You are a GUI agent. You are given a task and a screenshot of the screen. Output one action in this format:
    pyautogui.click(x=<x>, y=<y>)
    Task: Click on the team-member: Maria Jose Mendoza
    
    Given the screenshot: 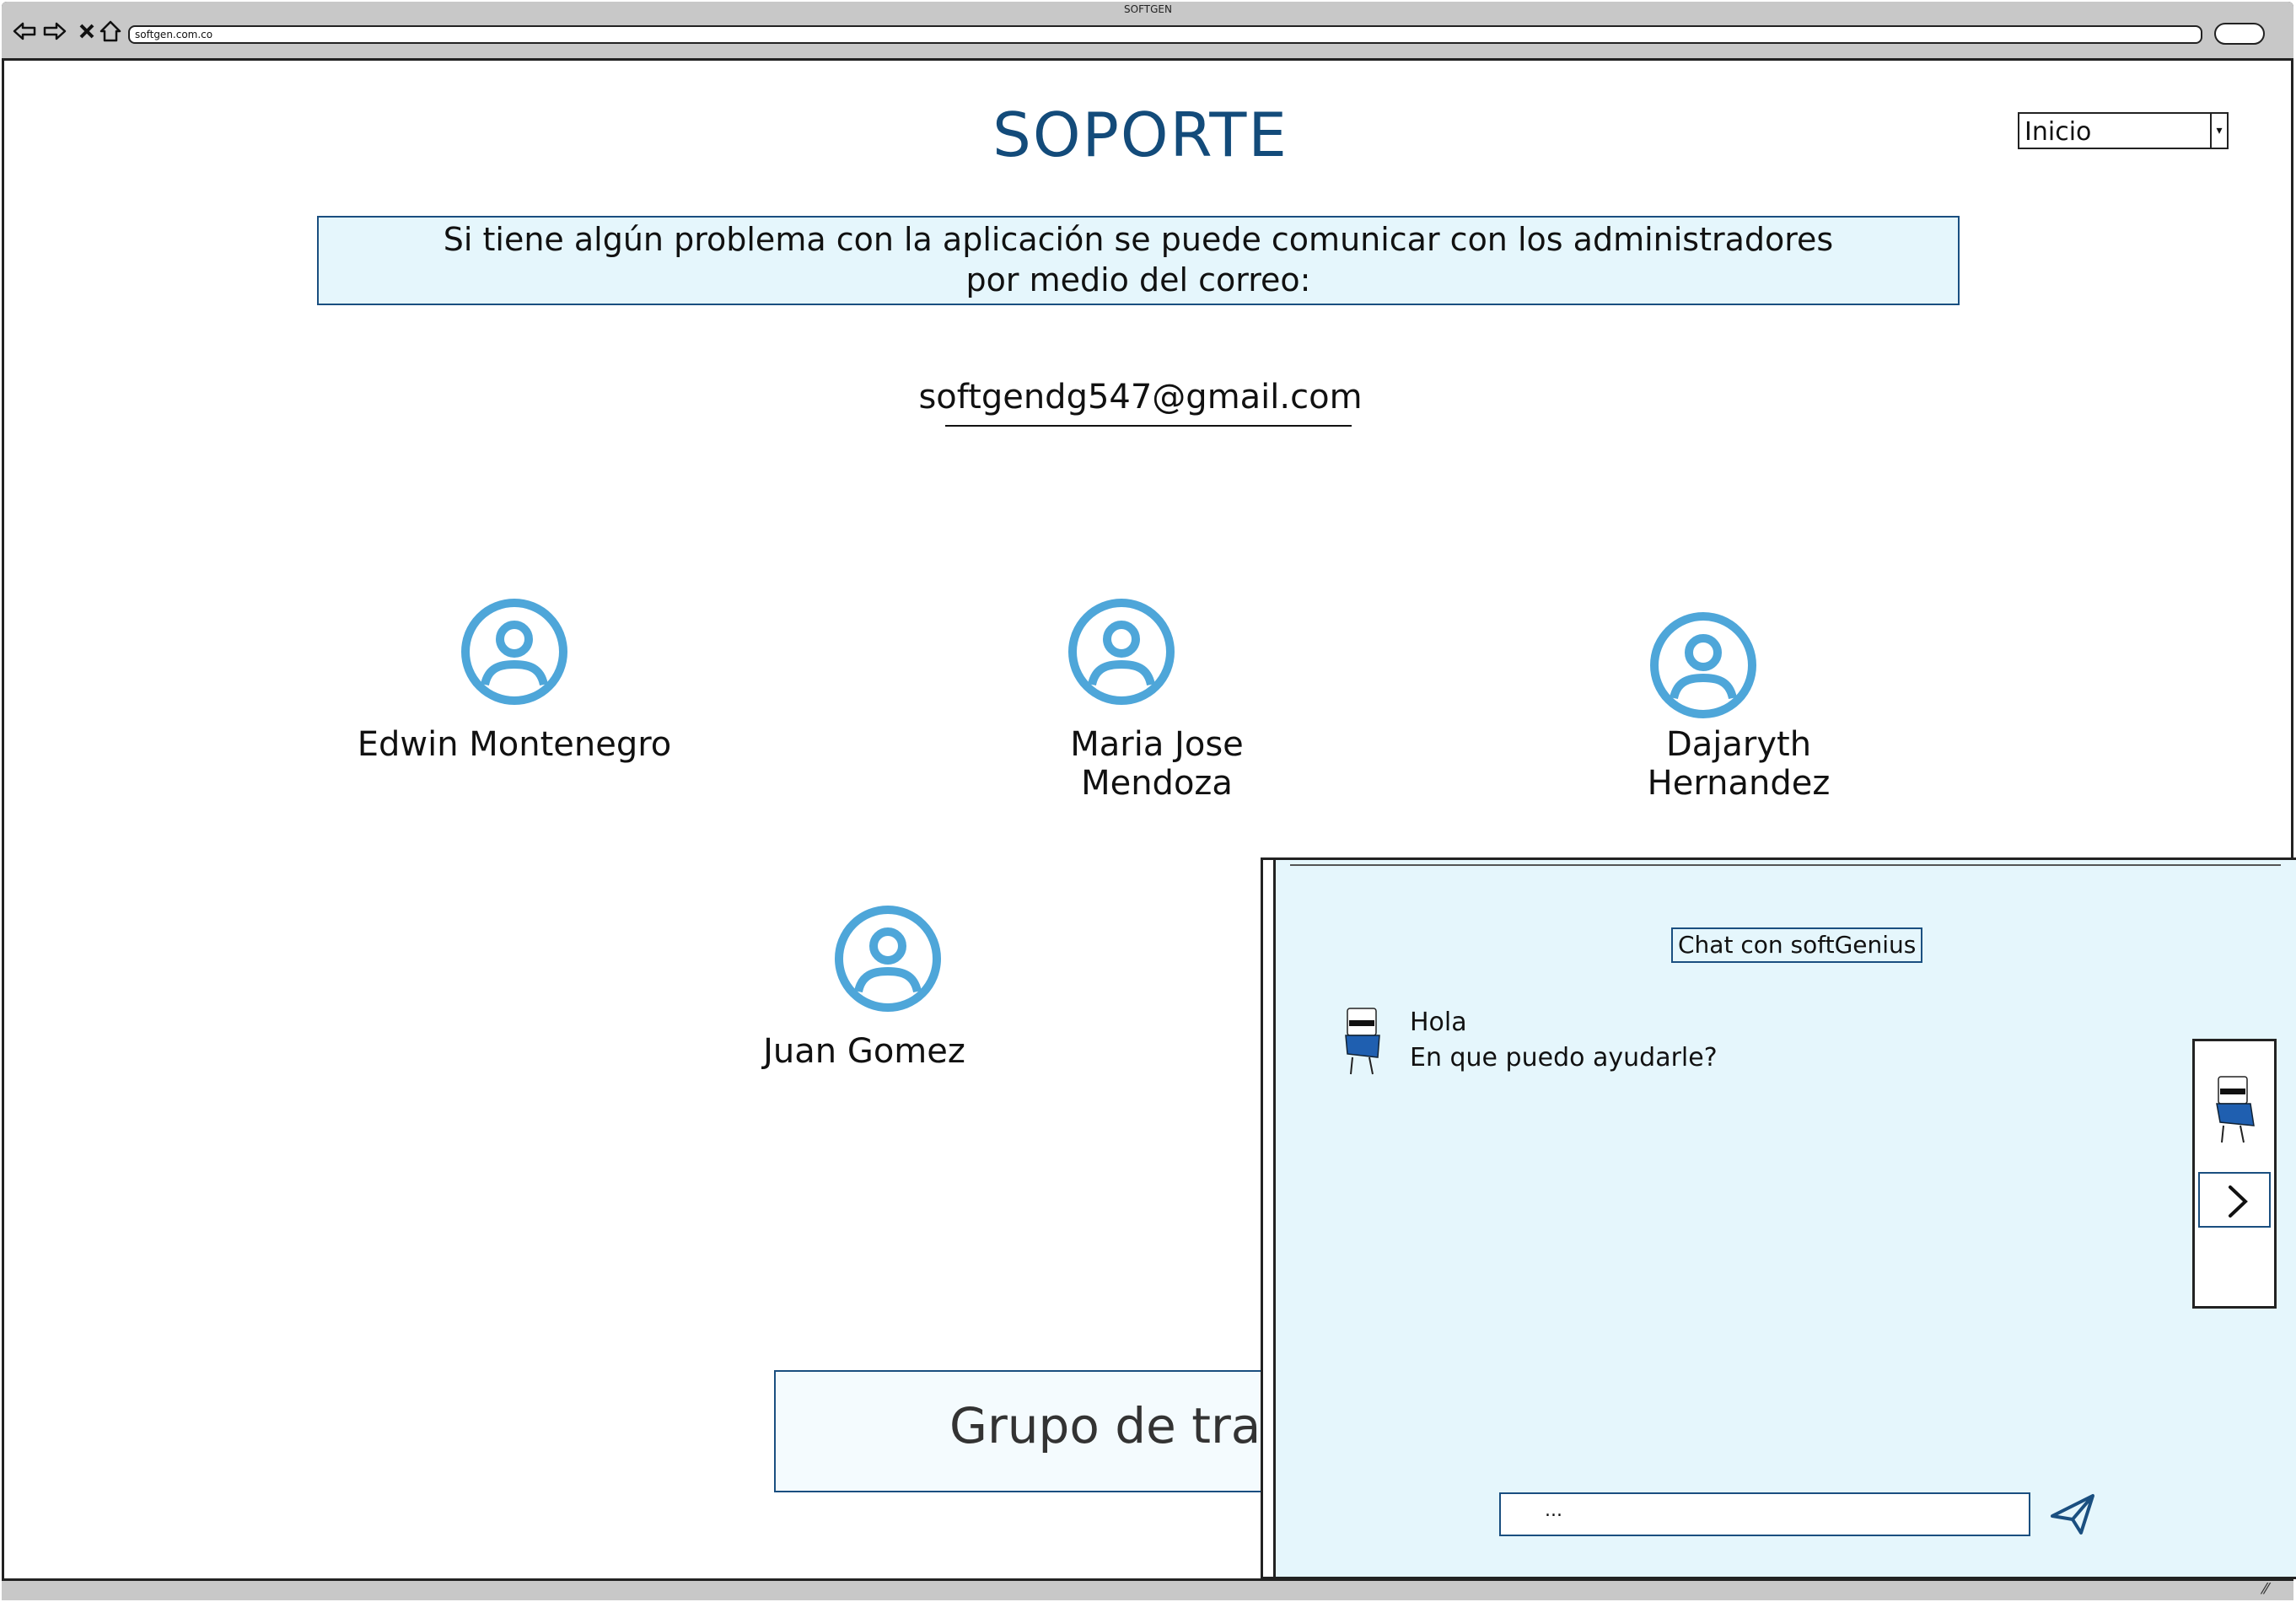 What is the action you would take?
    pyautogui.click(x=1121, y=700)
    